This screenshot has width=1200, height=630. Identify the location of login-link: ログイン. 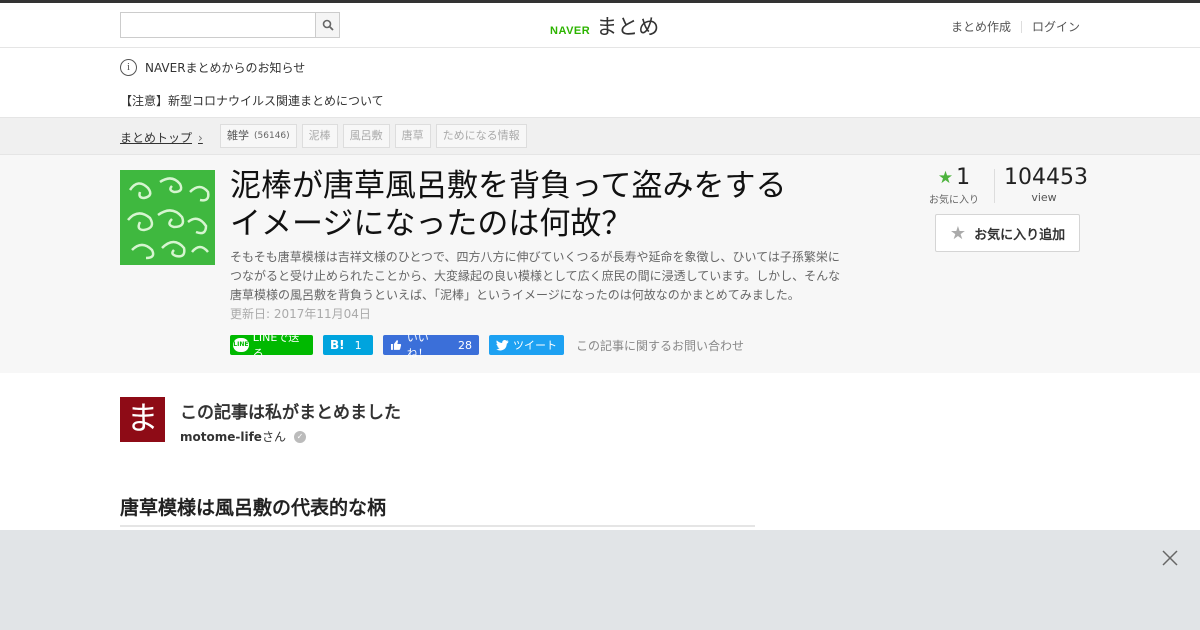
(1056, 26).